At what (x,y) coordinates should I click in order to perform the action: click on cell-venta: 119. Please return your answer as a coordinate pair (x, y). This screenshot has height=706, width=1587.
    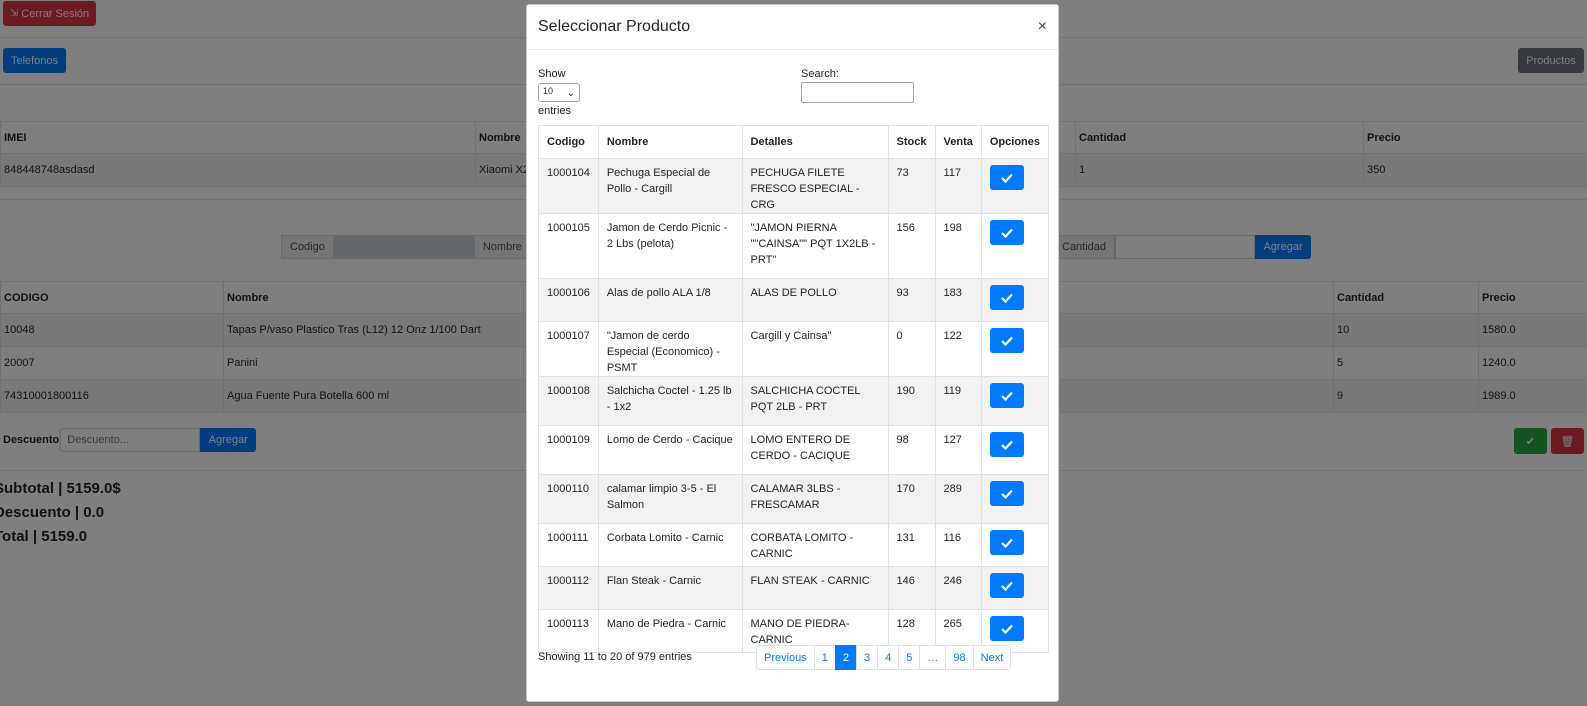
    Looking at the image, I should click on (958, 401).